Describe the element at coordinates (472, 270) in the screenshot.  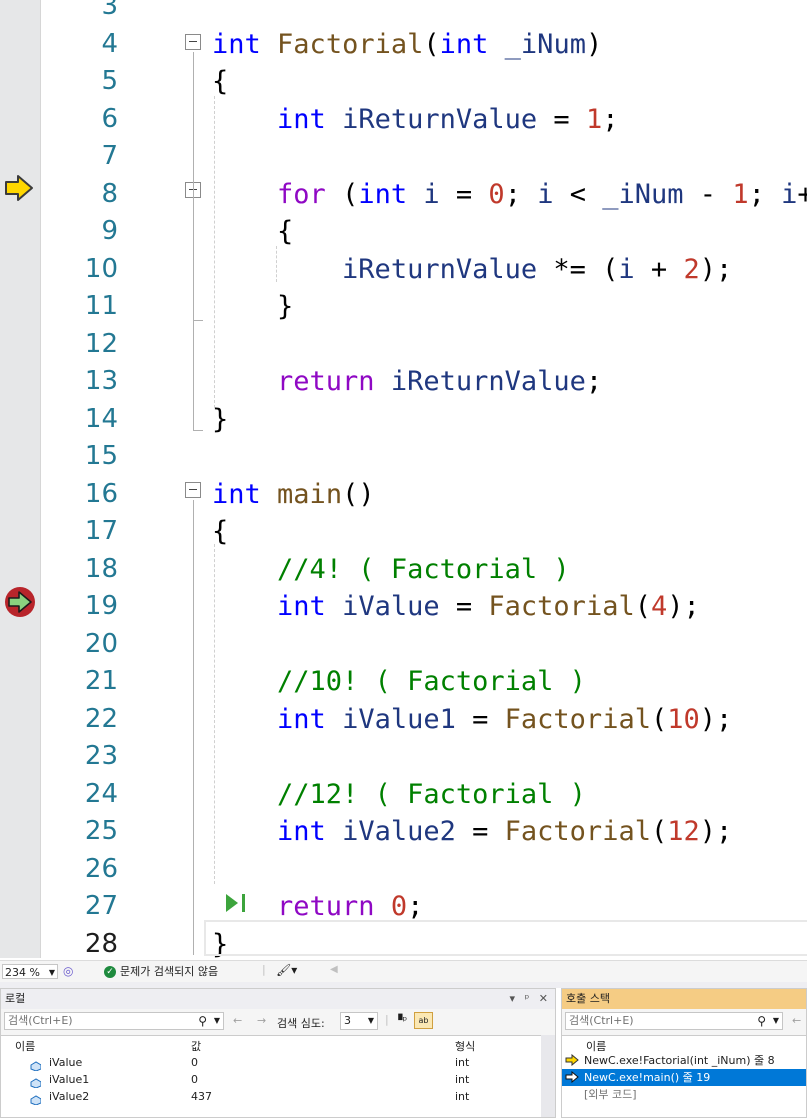
I see `code-text: iReturnValue *= (i + 2);` at that location.